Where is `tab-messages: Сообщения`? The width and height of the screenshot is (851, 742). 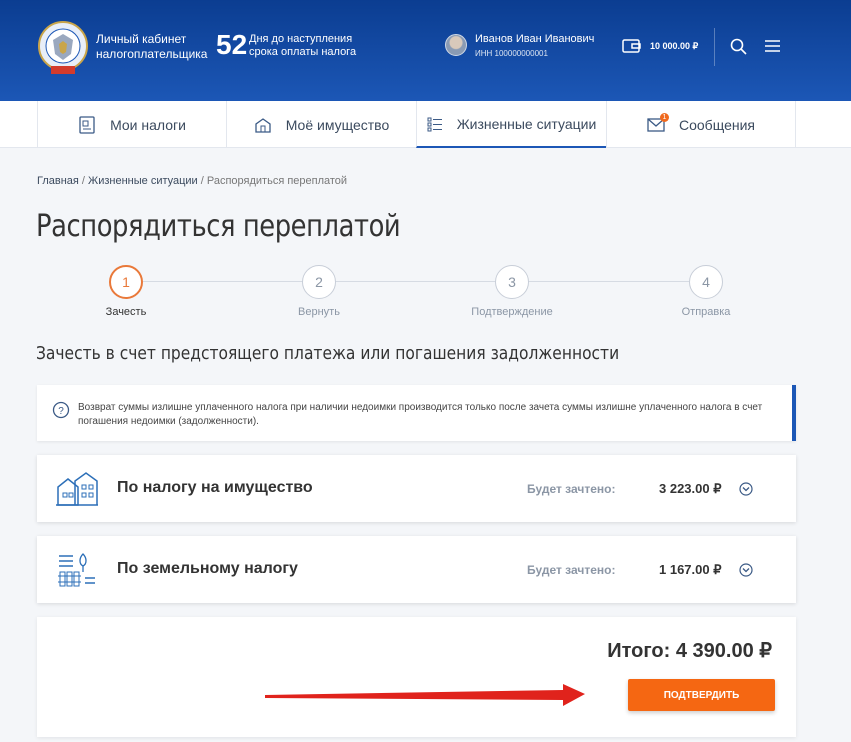 tab-messages: Сообщения is located at coordinates (701, 124).